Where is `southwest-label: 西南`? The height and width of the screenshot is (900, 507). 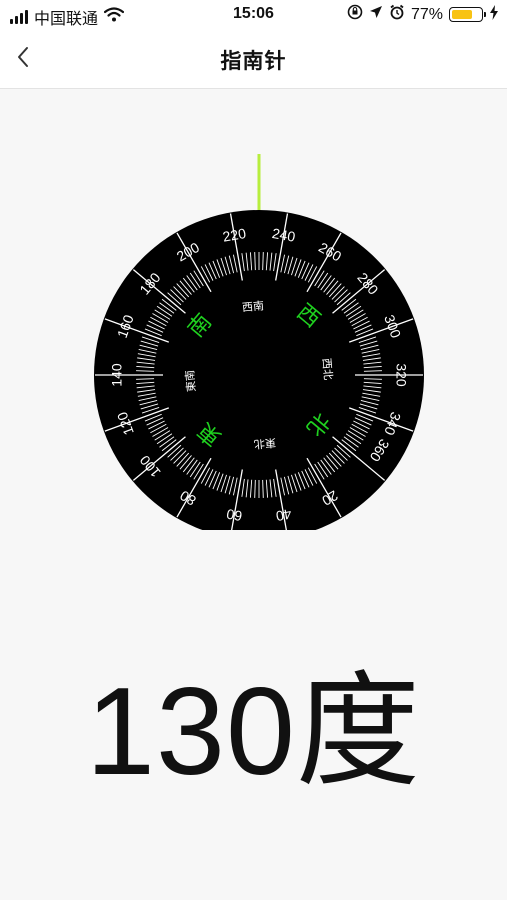 southwest-label: 西南 is located at coordinates (253, 306).